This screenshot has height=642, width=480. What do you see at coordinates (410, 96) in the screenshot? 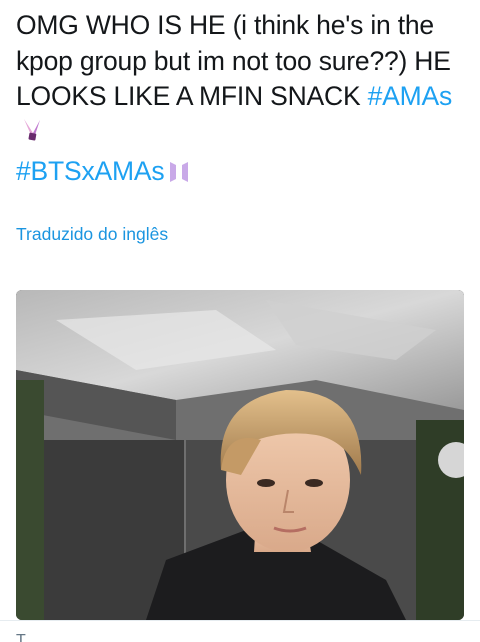
I see `hashtag-amas: #AMAs` at bounding box center [410, 96].